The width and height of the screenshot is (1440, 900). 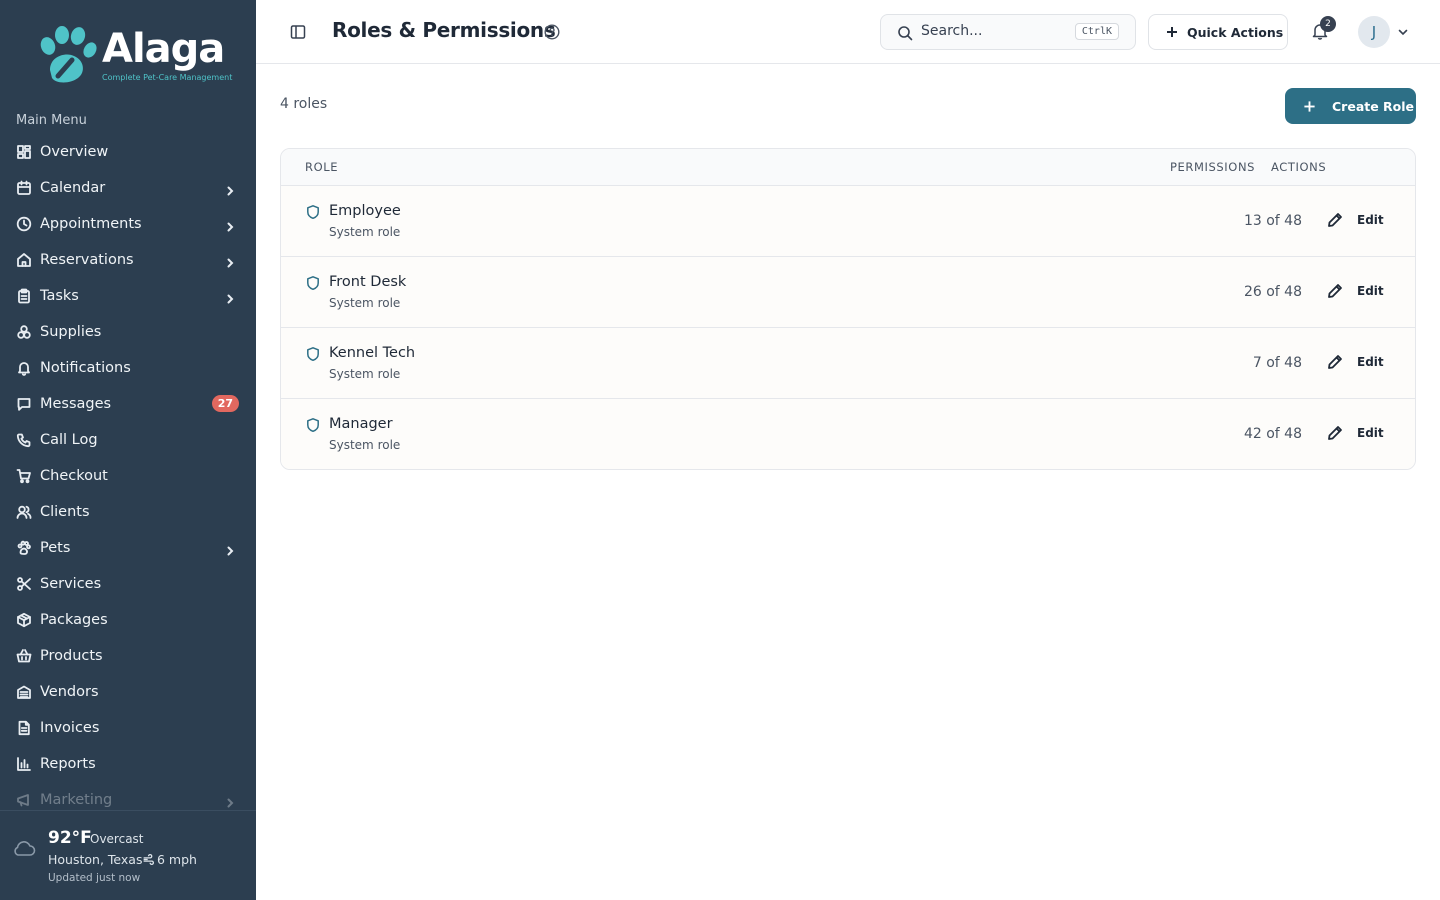 I want to click on sidebar-item-label: Reservations, so click(x=87, y=260).